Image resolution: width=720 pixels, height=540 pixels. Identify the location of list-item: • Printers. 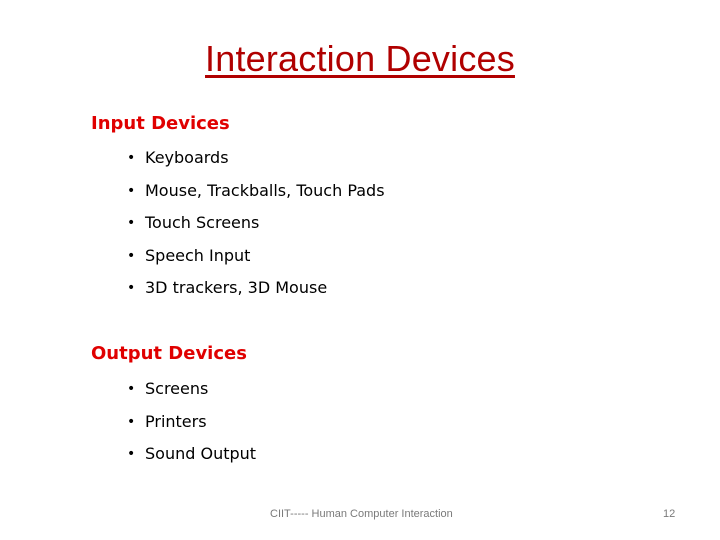
(191, 428).